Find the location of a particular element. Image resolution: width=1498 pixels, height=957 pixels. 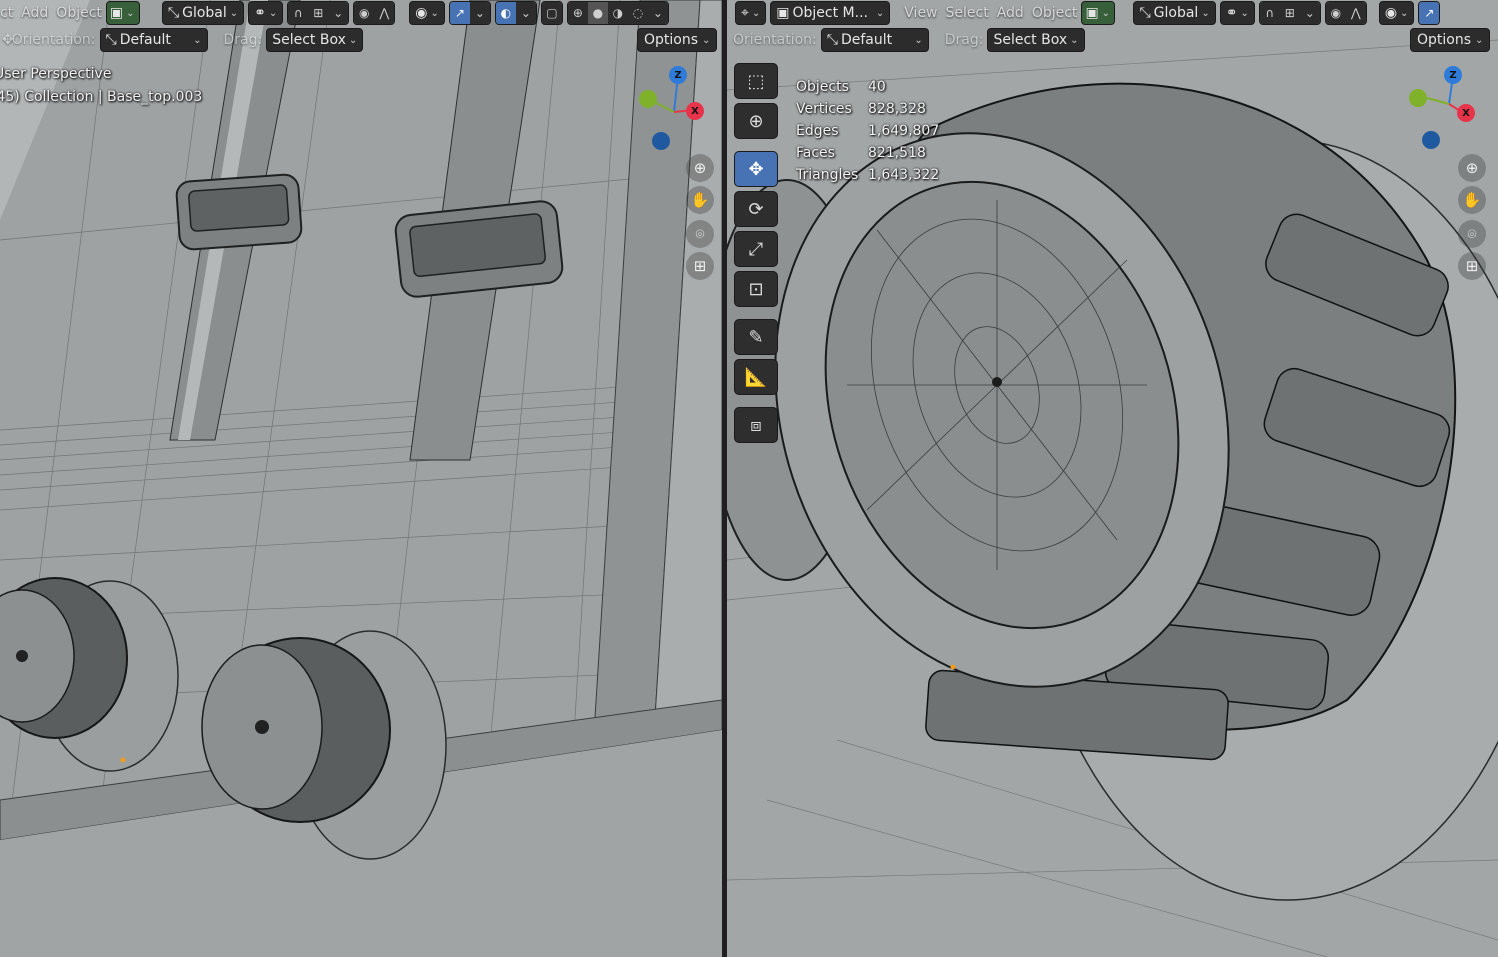

collection-icon: ▣ is located at coordinates (116, 13).